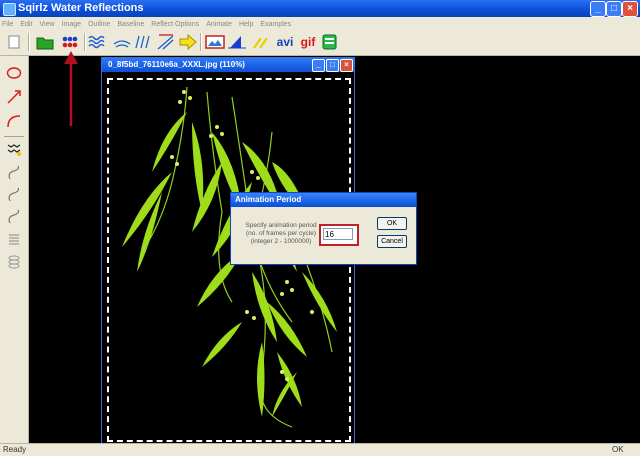  What do you see at coordinates (320, 449) in the screenshot?
I see `status-bar: Ready OK` at bounding box center [320, 449].